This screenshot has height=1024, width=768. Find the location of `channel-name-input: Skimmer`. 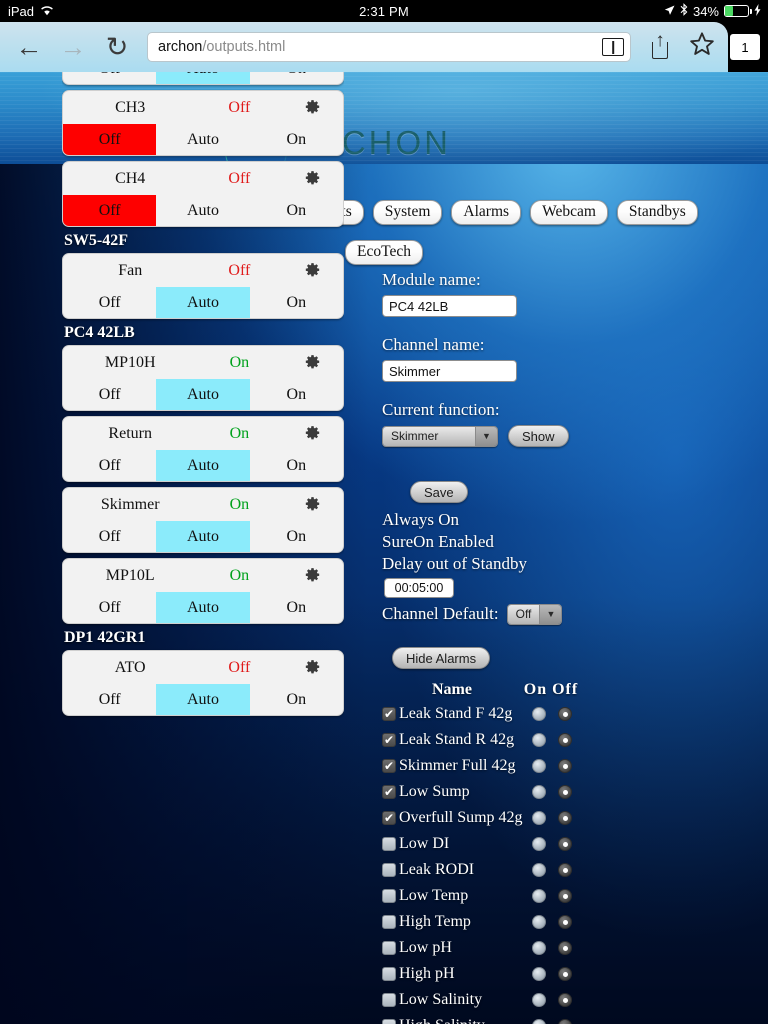

channel-name-input: Skimmer is located at coordinates (449, 371).